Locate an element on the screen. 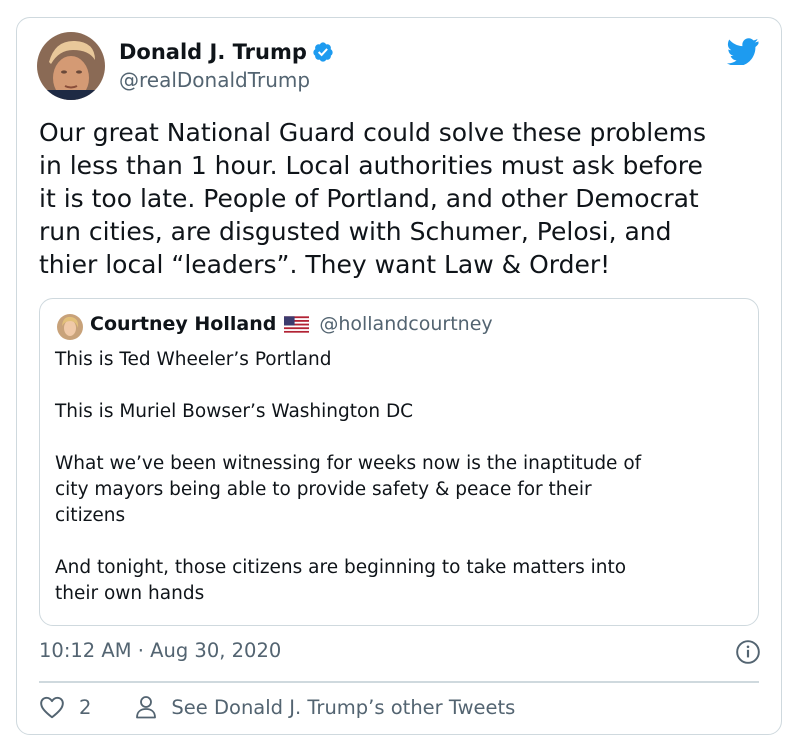 The height and width of the screenshot is (755, 800). author-avatar is located at coordinates (71, 66).